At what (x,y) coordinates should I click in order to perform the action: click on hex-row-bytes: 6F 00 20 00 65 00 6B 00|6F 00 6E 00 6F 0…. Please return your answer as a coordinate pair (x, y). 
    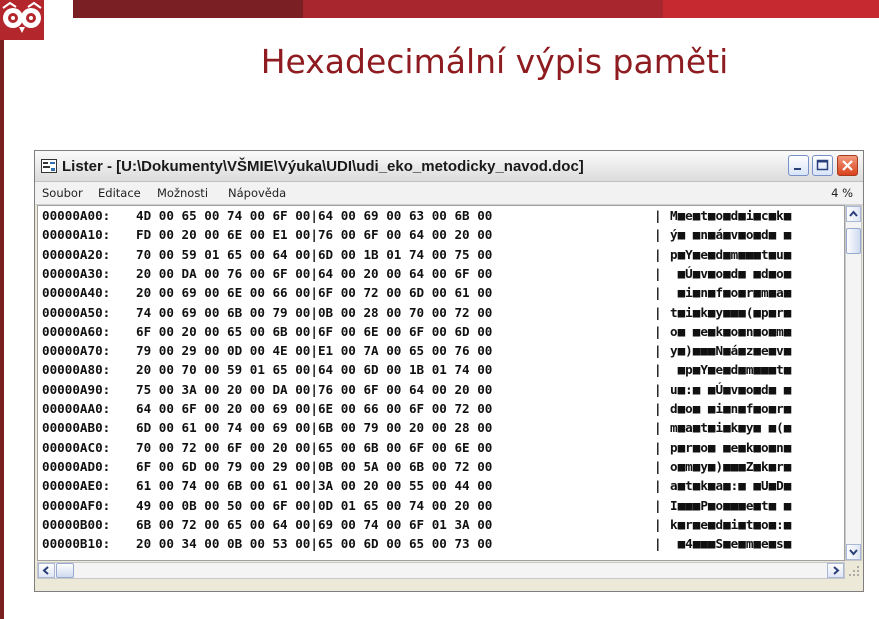
    Looking at the image, I should click on (314, 331).